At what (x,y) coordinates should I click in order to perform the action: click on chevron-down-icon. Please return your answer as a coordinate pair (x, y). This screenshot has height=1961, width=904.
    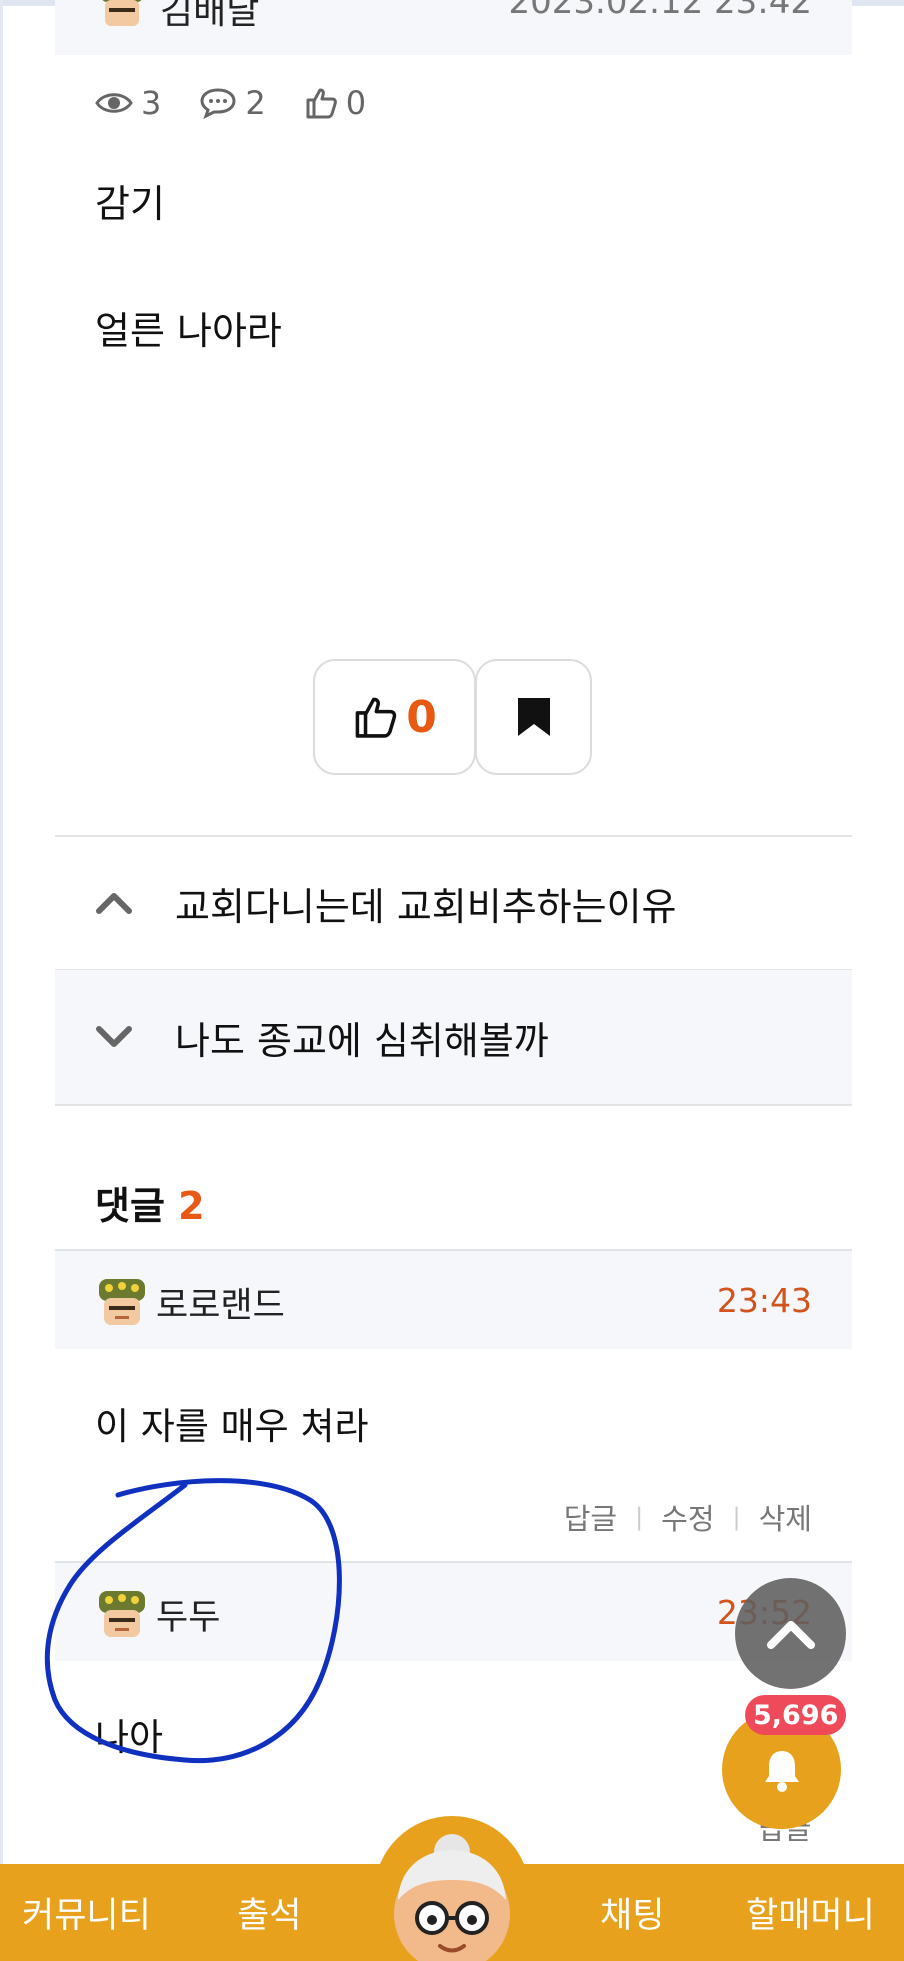
    Looking at the image, I should click on (125, 1037).